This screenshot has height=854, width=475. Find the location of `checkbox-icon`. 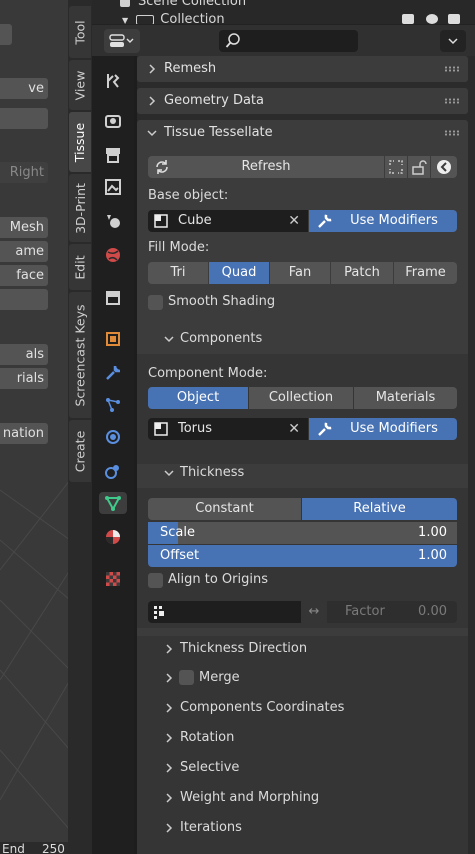

checkbox-icon is located at coordinates (408, 19).